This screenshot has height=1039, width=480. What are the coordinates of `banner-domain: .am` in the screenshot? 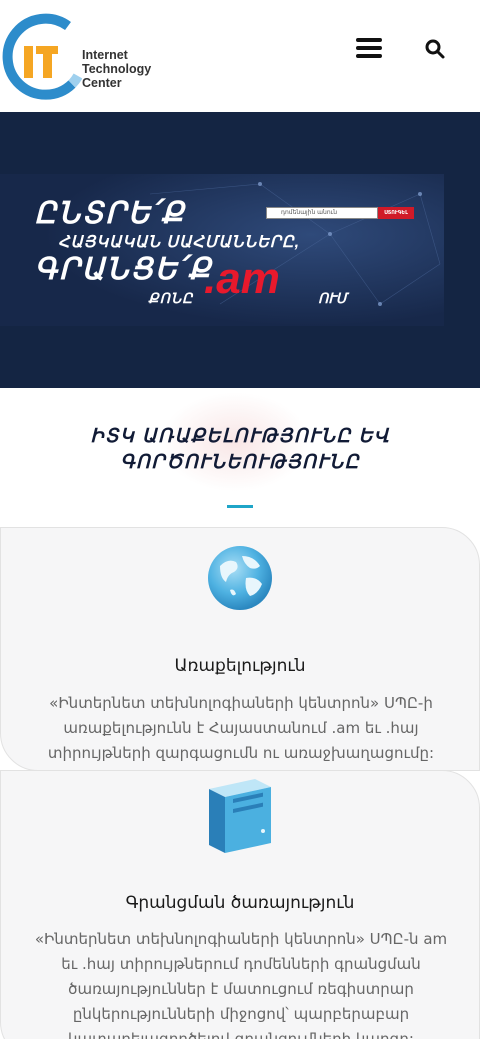 It's located at (242, 278).